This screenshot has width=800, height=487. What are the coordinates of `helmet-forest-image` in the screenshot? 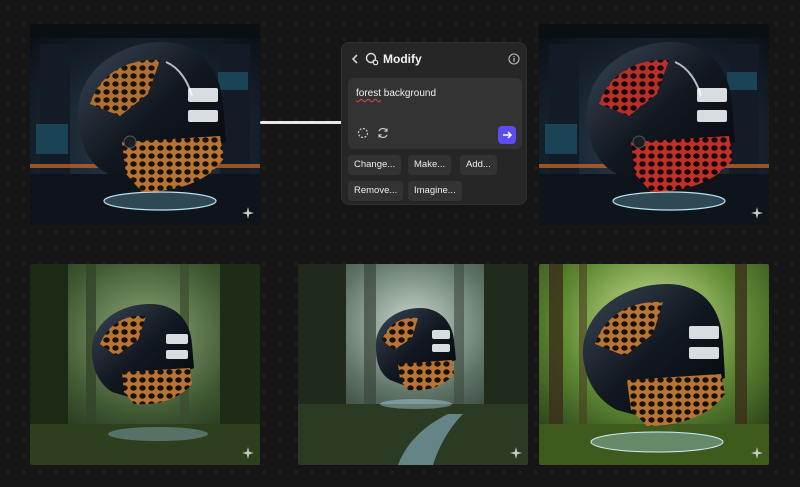 It's located at (145, 364).